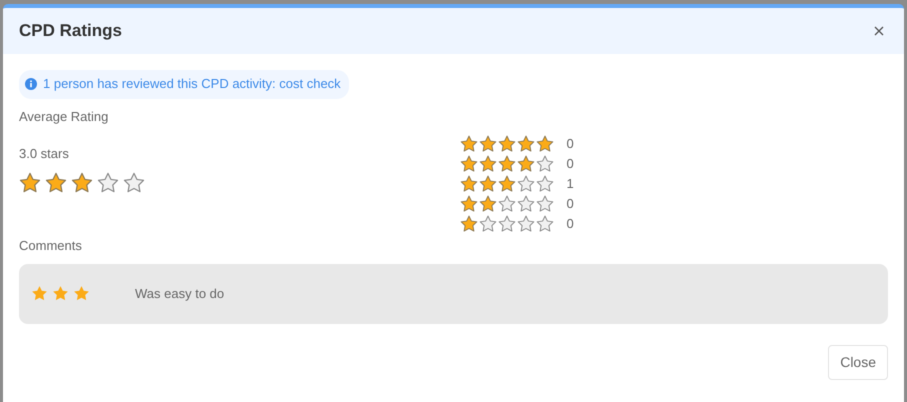  What do you see at coordinates (44, 154) in the screenshot?
I see `average-reading: 3.0 stars` at bounding box center [44, 154].